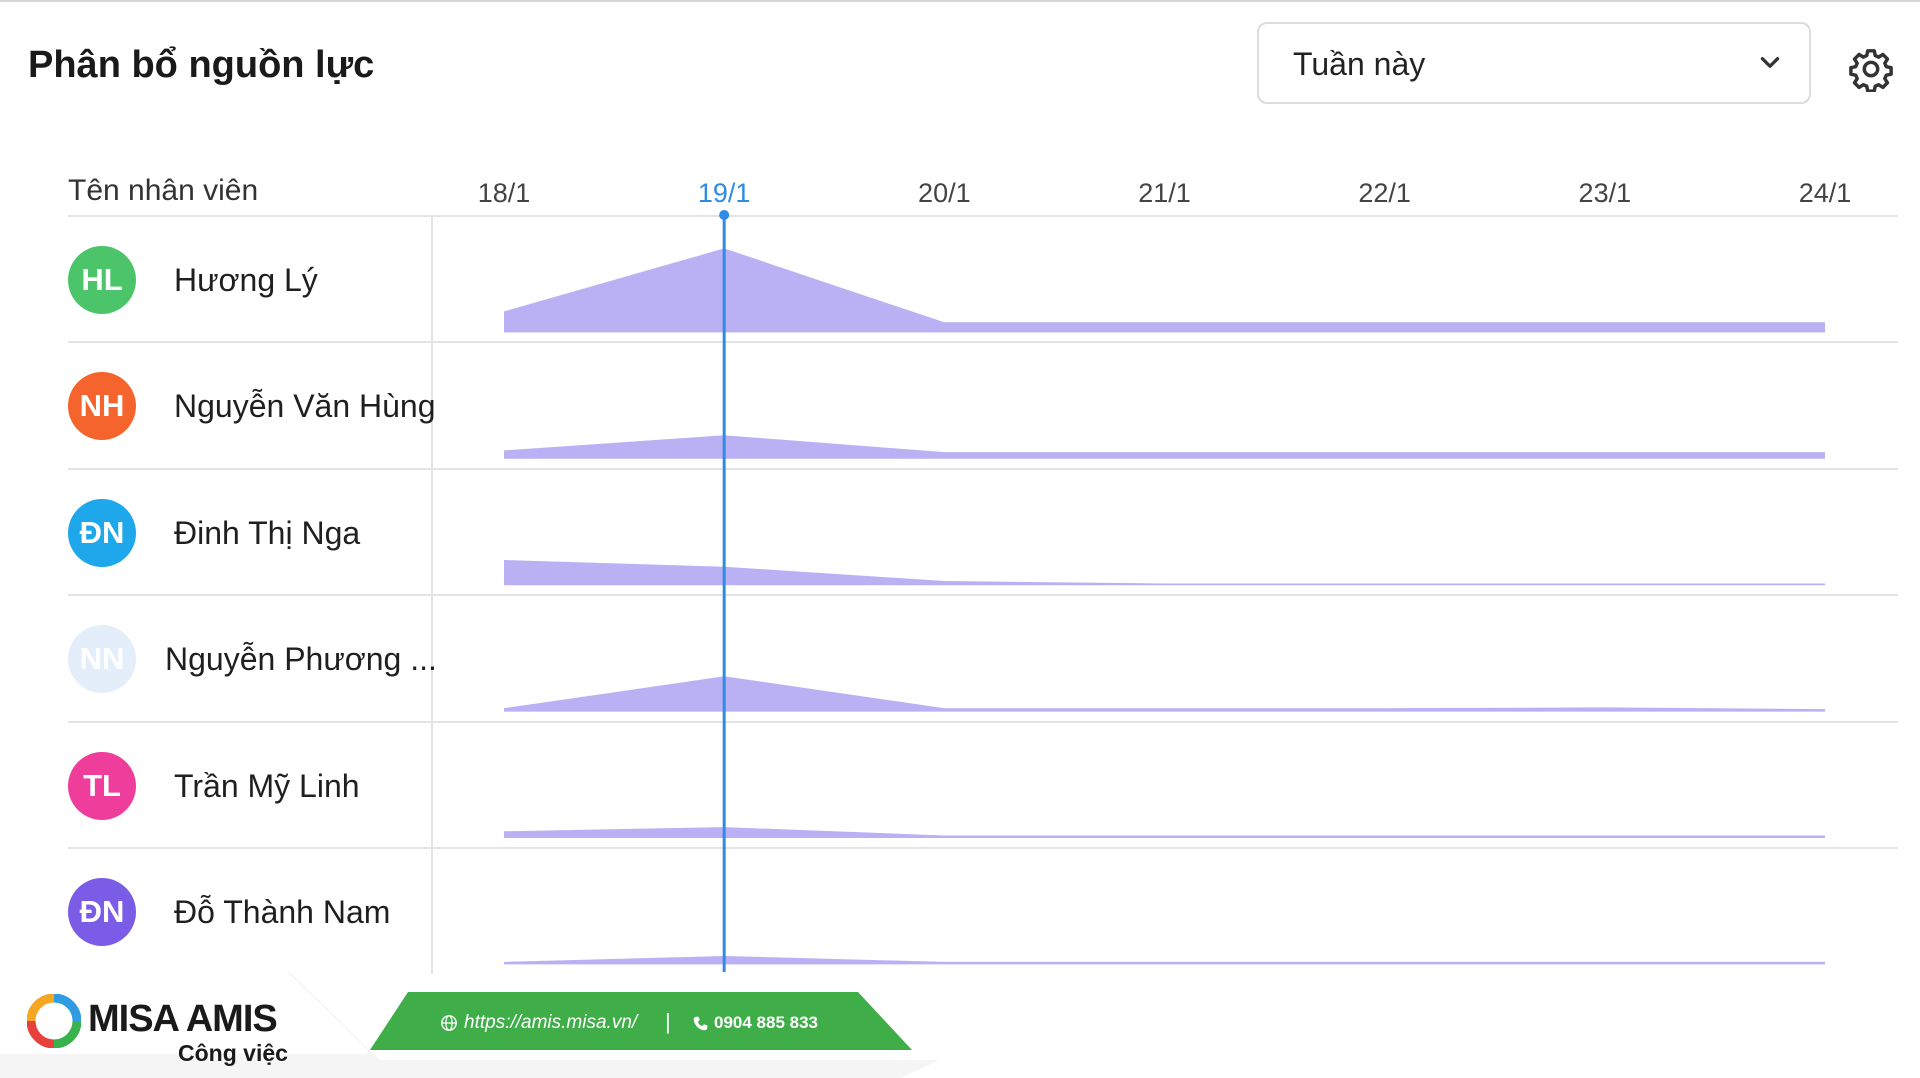 This screenshot has height=1078, width=1920. What do you see at coordinates (700, 1023) in the screenshot?
I see `phone-icon` at bounding box center [700, 1023].